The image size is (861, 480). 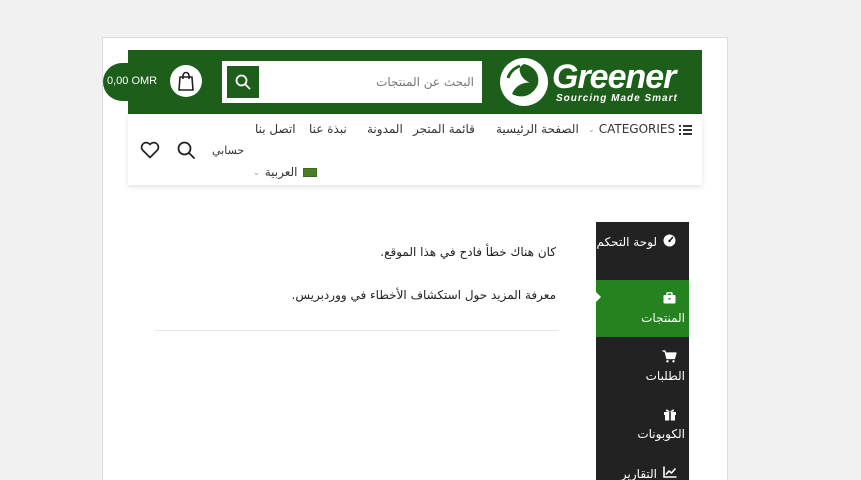 I want to click on nav-account: حسابي, so click(x=228, y=150).